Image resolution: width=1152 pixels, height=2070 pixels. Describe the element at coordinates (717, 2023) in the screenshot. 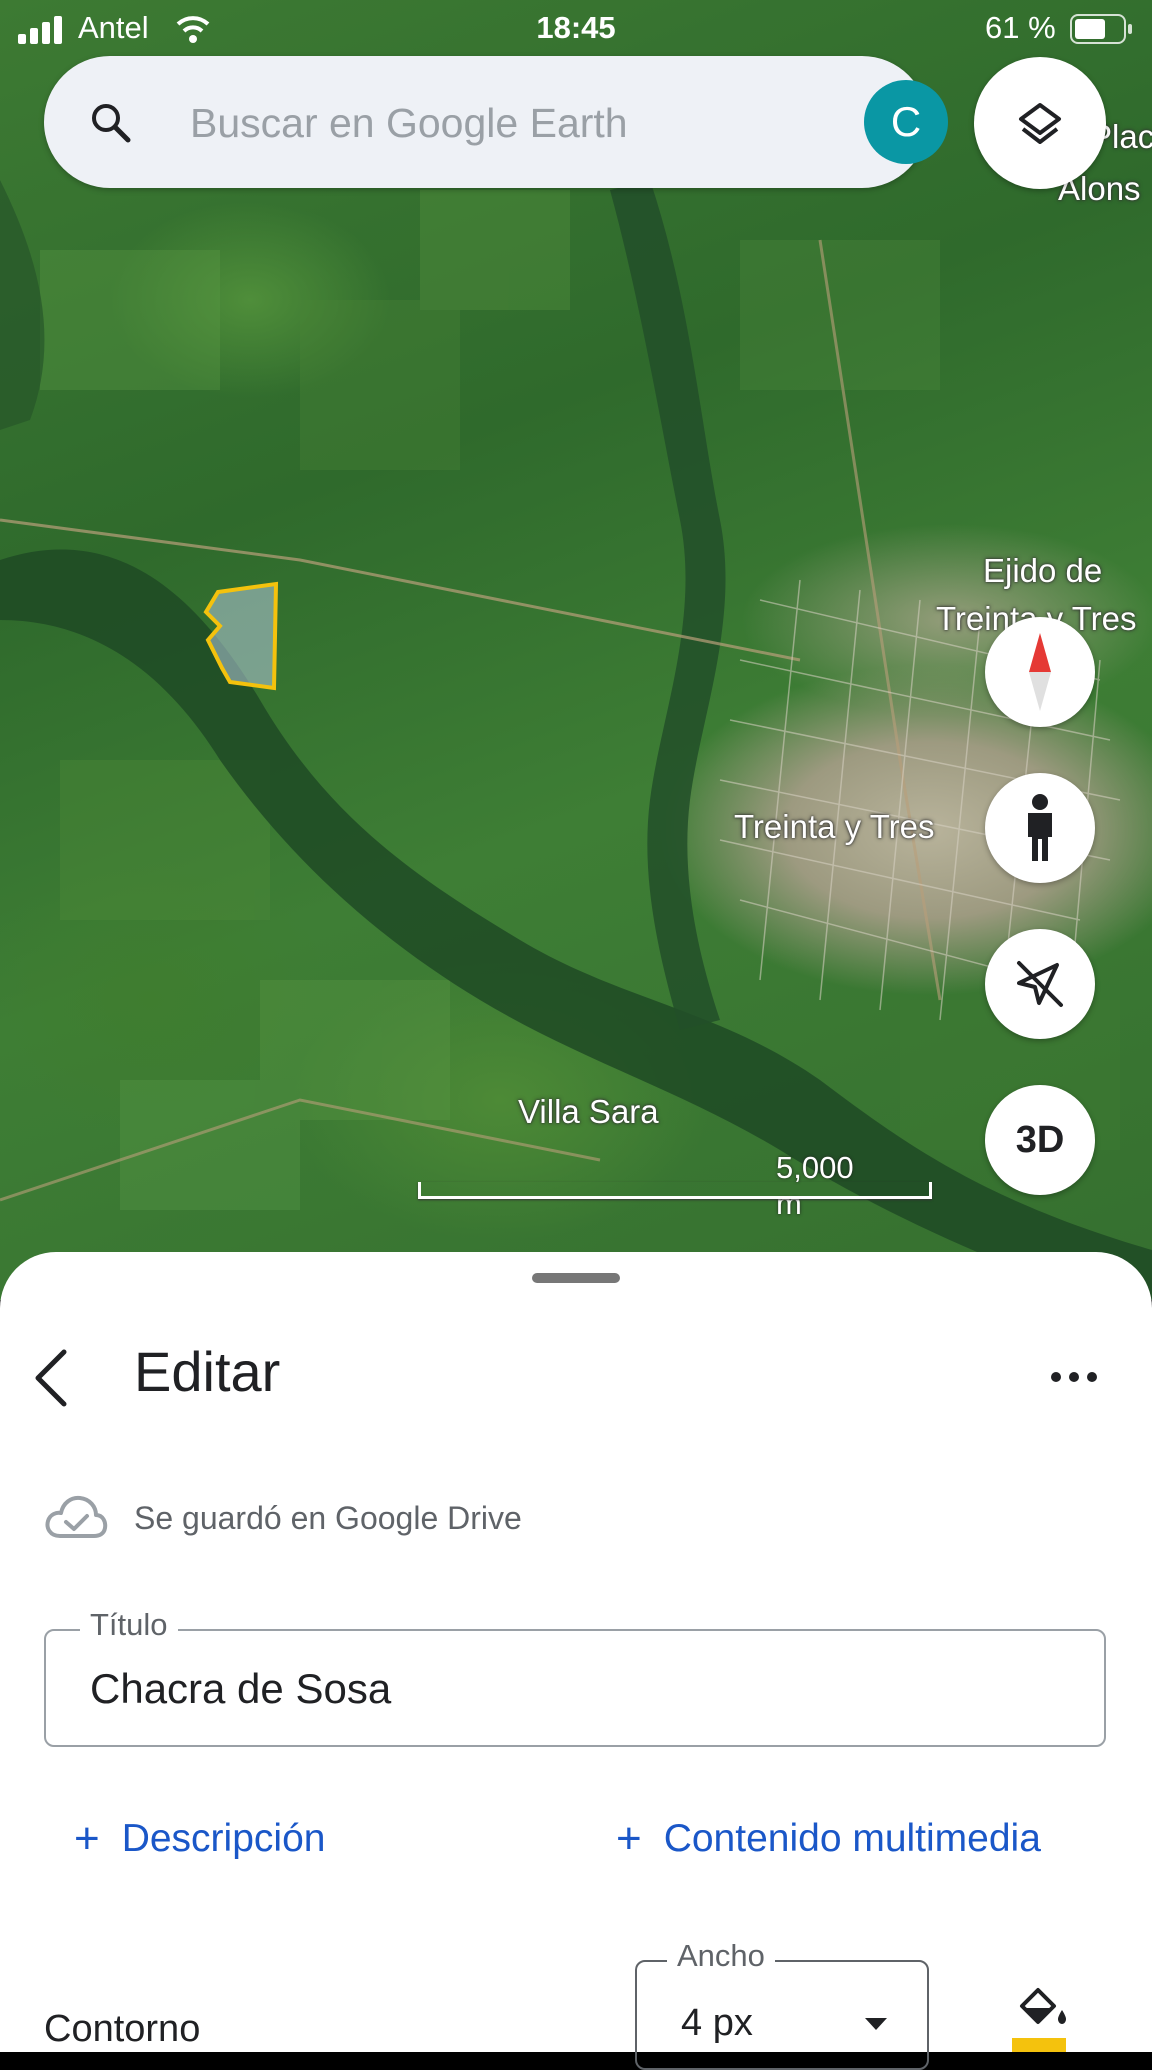

I see `outline-width-value: 4 px` at that location.